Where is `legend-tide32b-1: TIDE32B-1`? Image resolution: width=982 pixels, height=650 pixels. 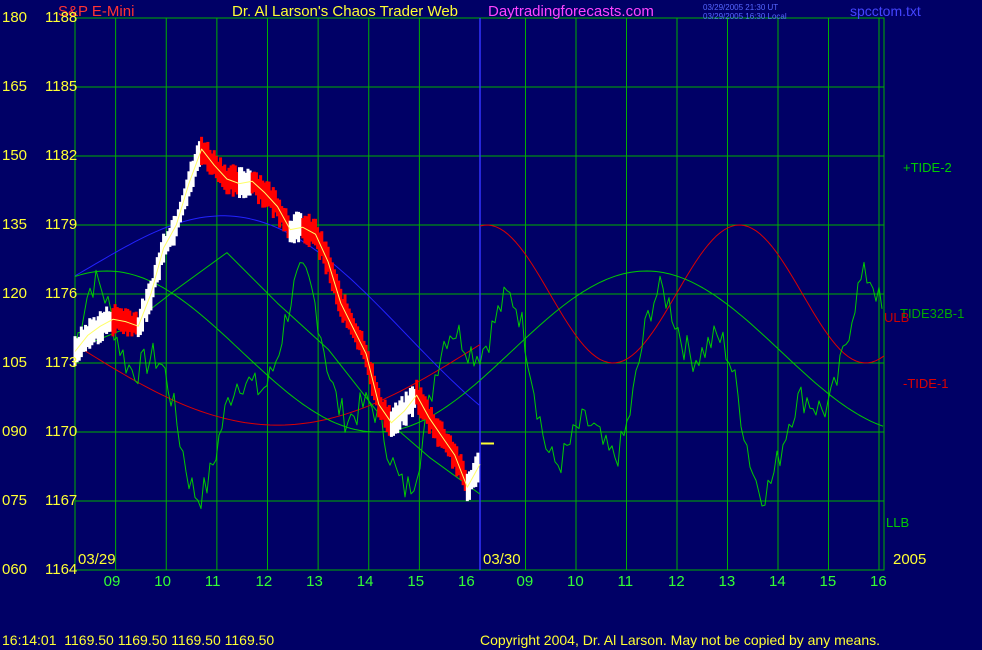 legend-tide32b-1: TIDE32B-1 is located at coordinates (932, 313).